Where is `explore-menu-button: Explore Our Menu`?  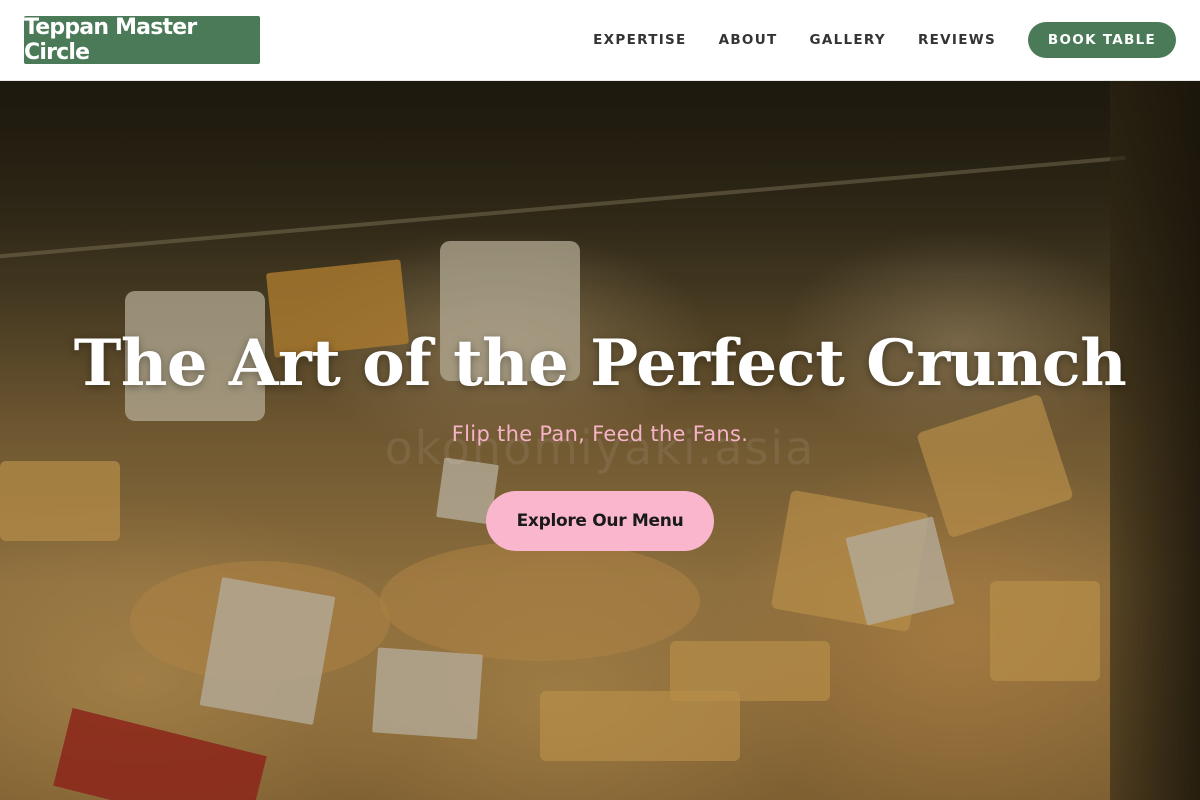
explore-menu-button: Explore Our Menu is located at coordinates (600, 521).